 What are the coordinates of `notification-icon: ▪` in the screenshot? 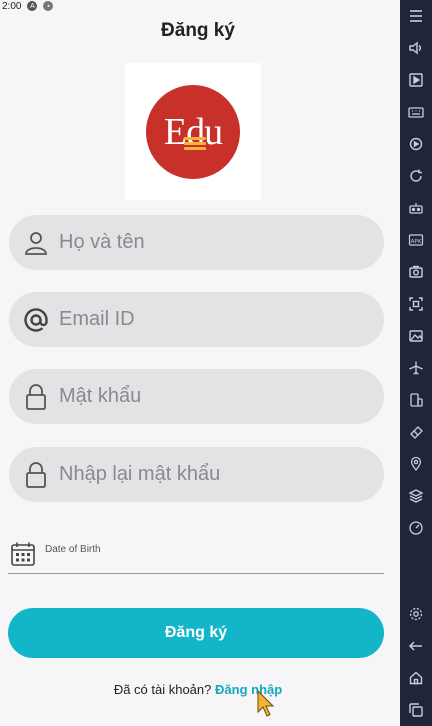 It's located at (48, 6).